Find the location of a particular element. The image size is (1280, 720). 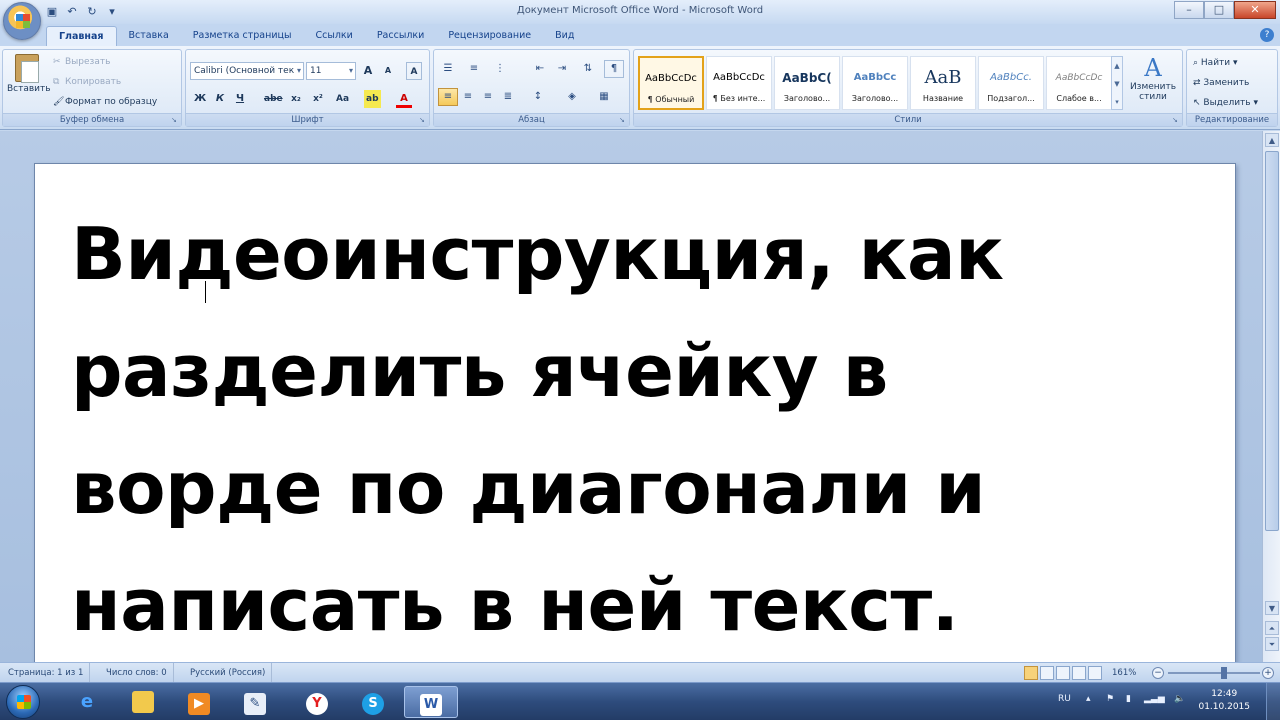

prev-page-icon: ⏶ is located at coordinates (1272, 628).